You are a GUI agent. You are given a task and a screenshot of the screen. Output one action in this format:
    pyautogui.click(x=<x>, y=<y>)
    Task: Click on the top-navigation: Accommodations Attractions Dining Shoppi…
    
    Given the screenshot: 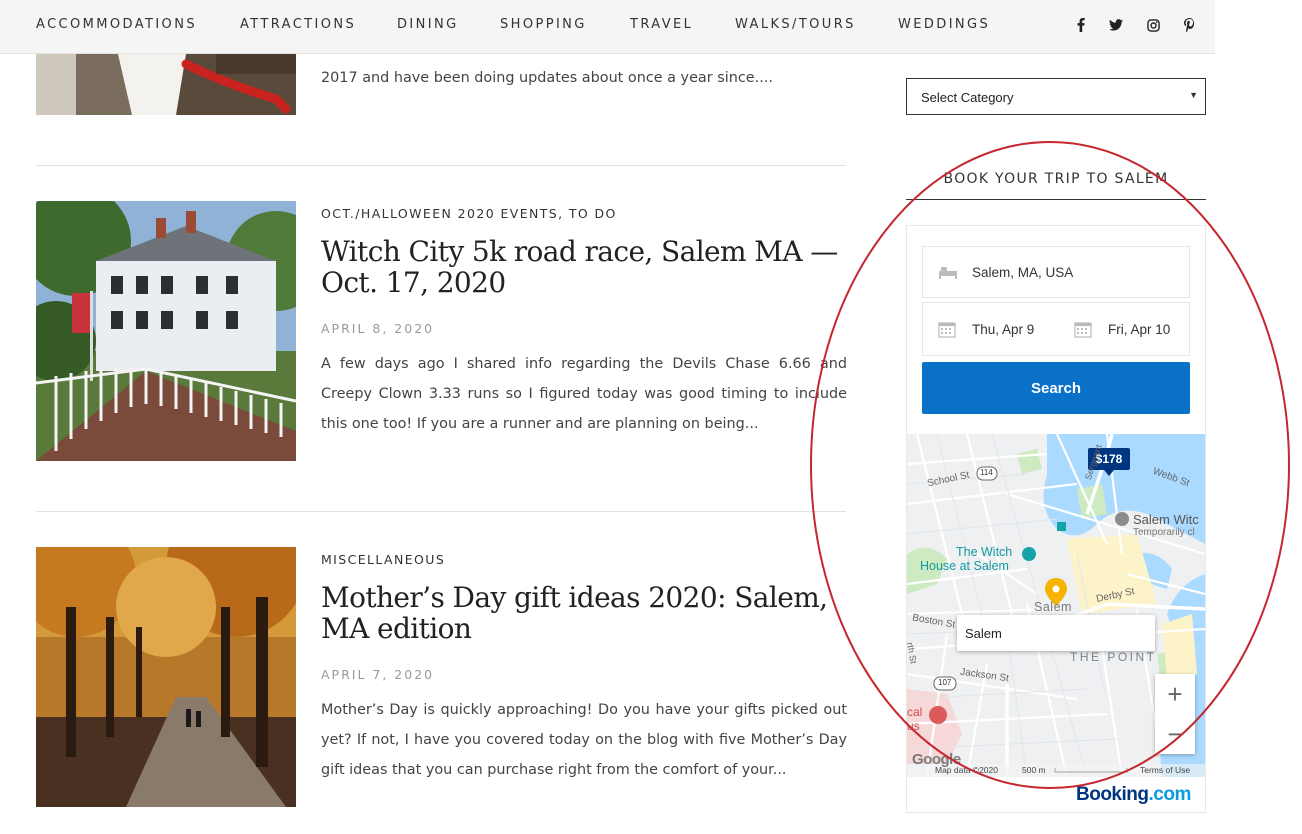 What is the action you would take?
    pyautogui.click(x=607, y=27)
    